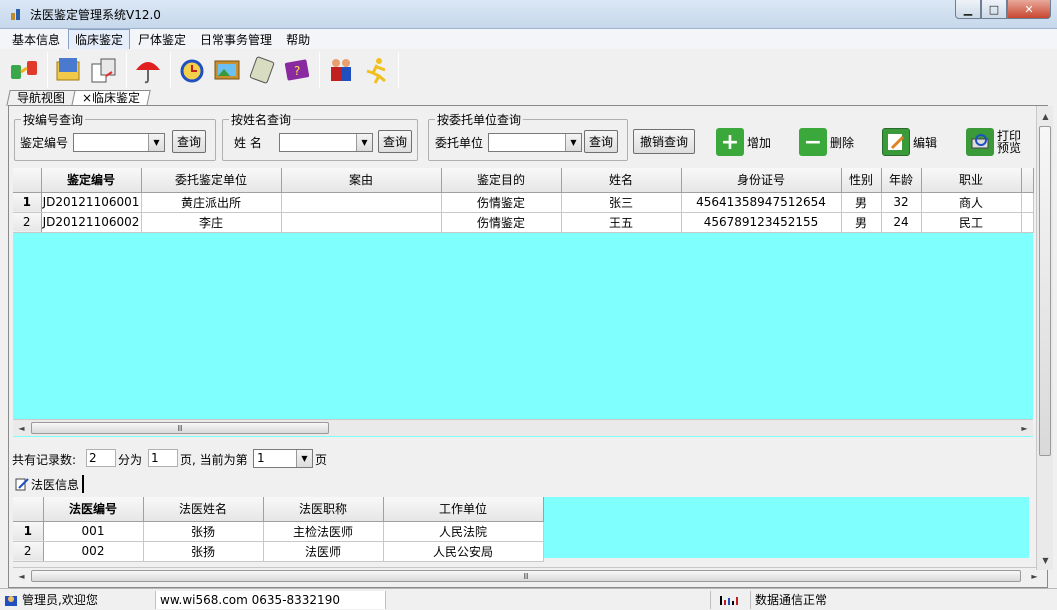  Describe the element at coordinates (189, 141) in the screenshot. I see `number-search-button: 查询` at that location.